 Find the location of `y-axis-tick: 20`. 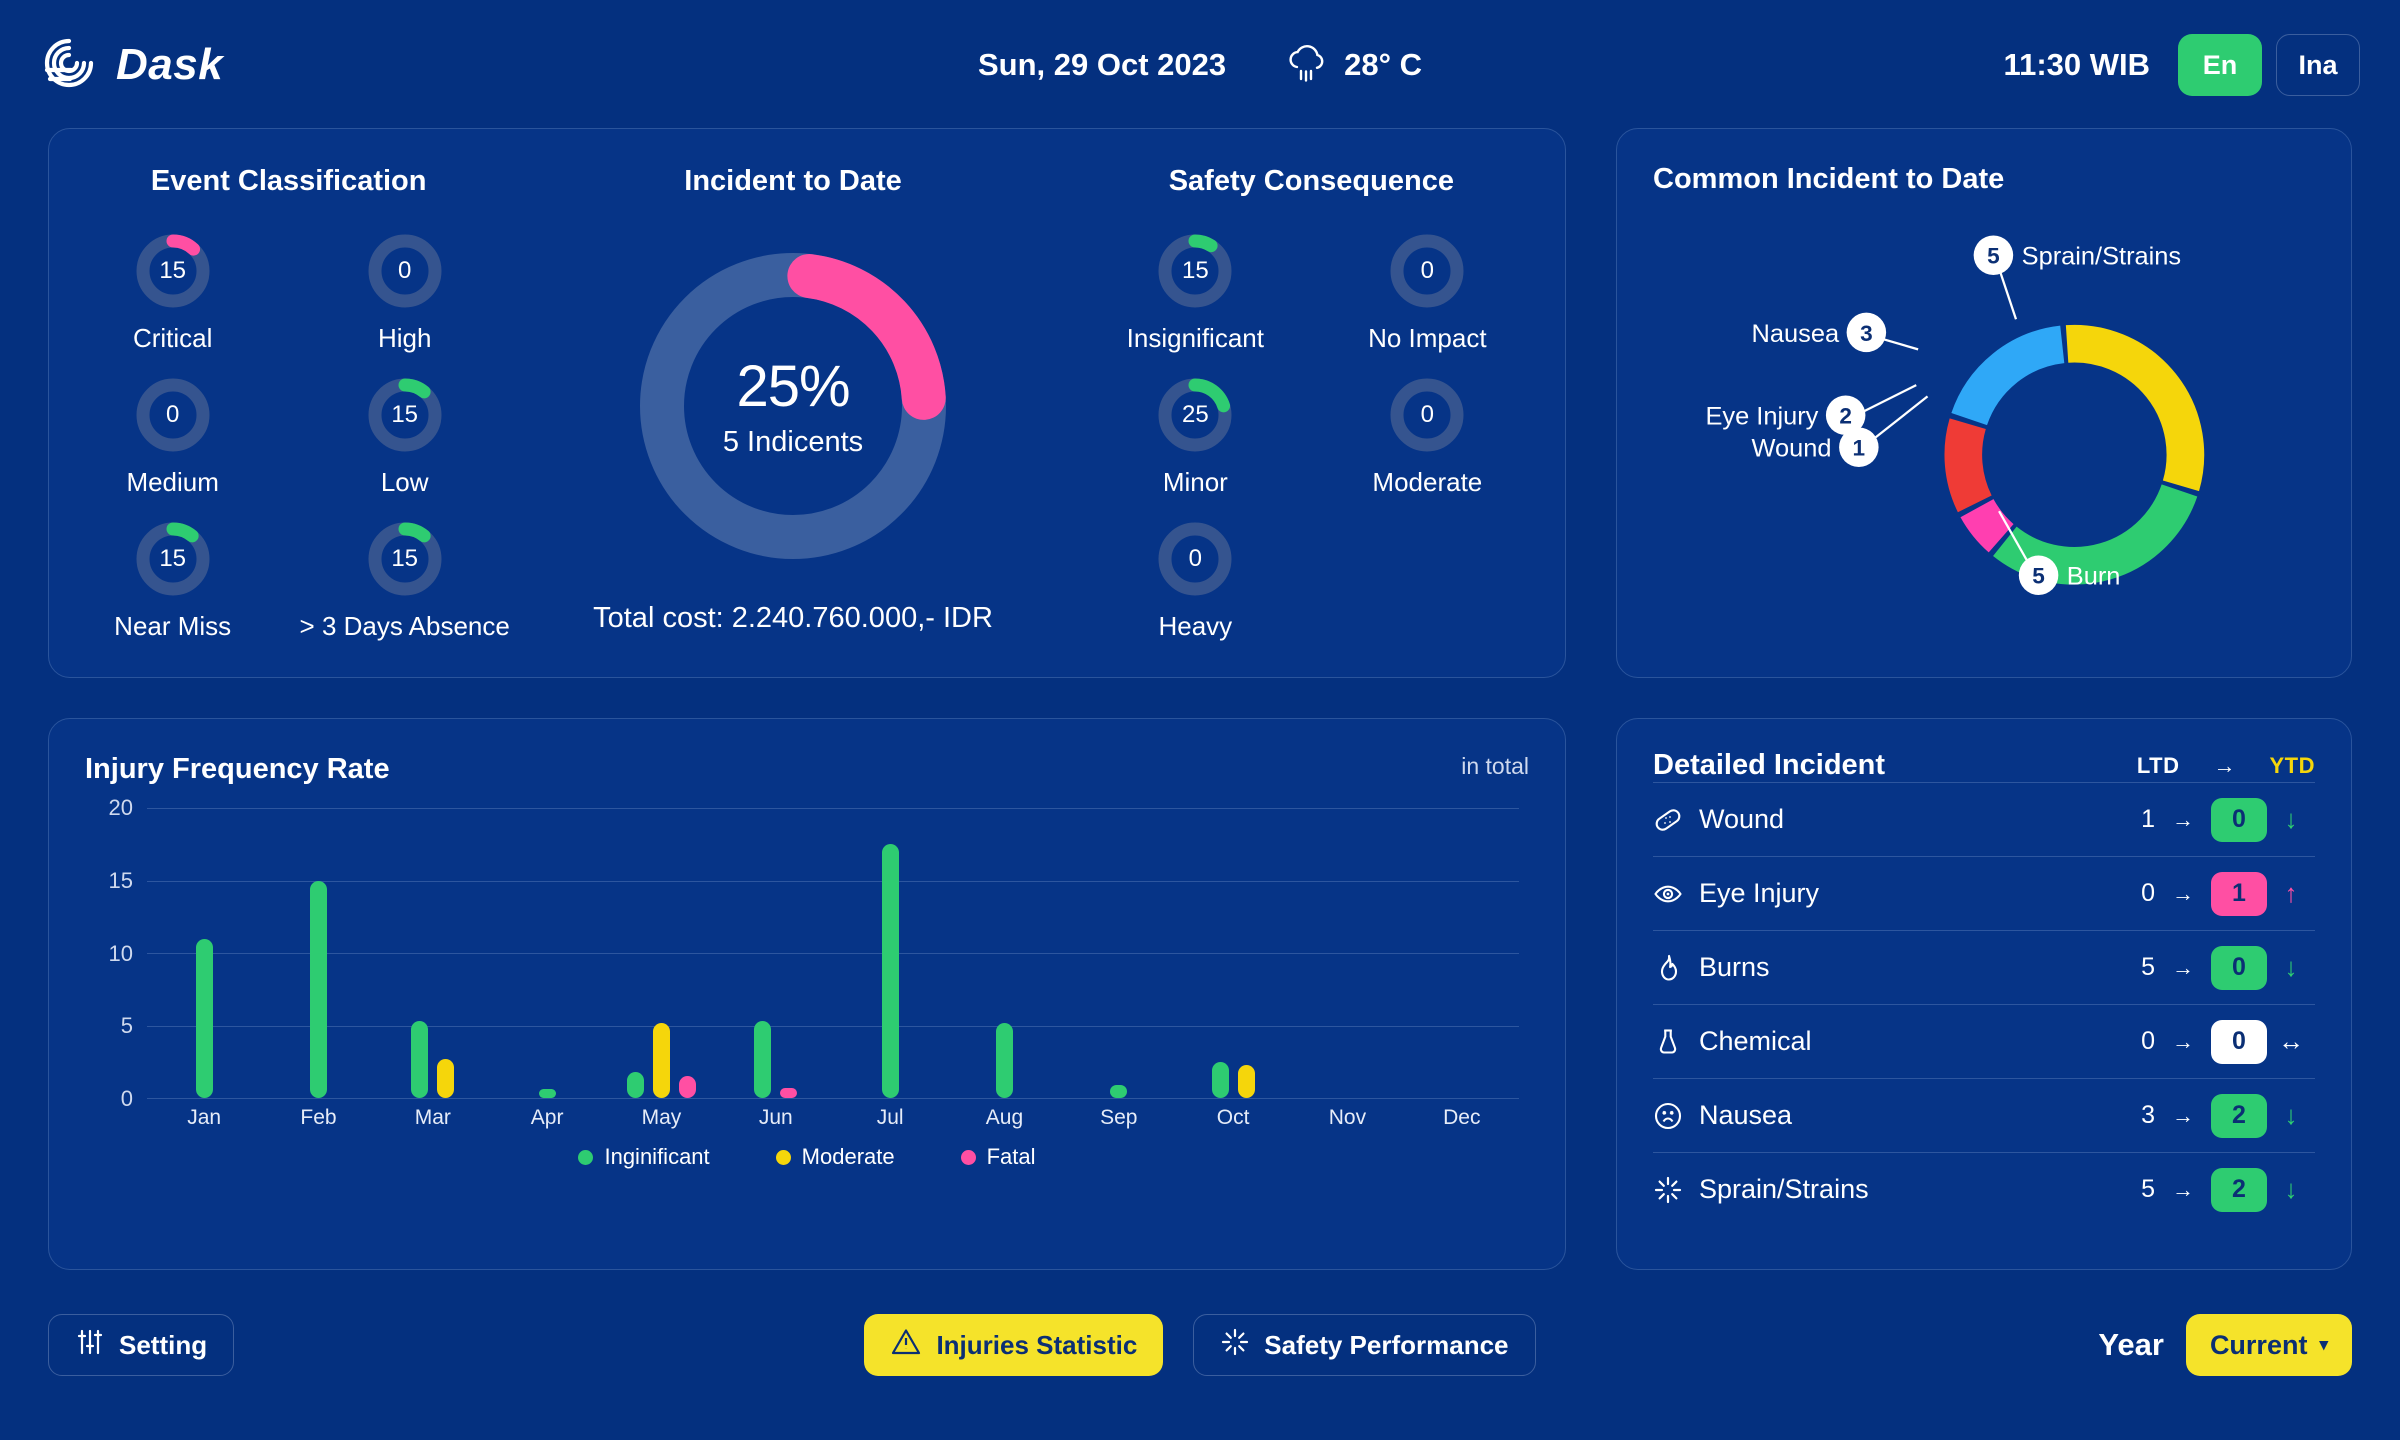

y-axis-tick: 20 is located at coordinates (120, 807).